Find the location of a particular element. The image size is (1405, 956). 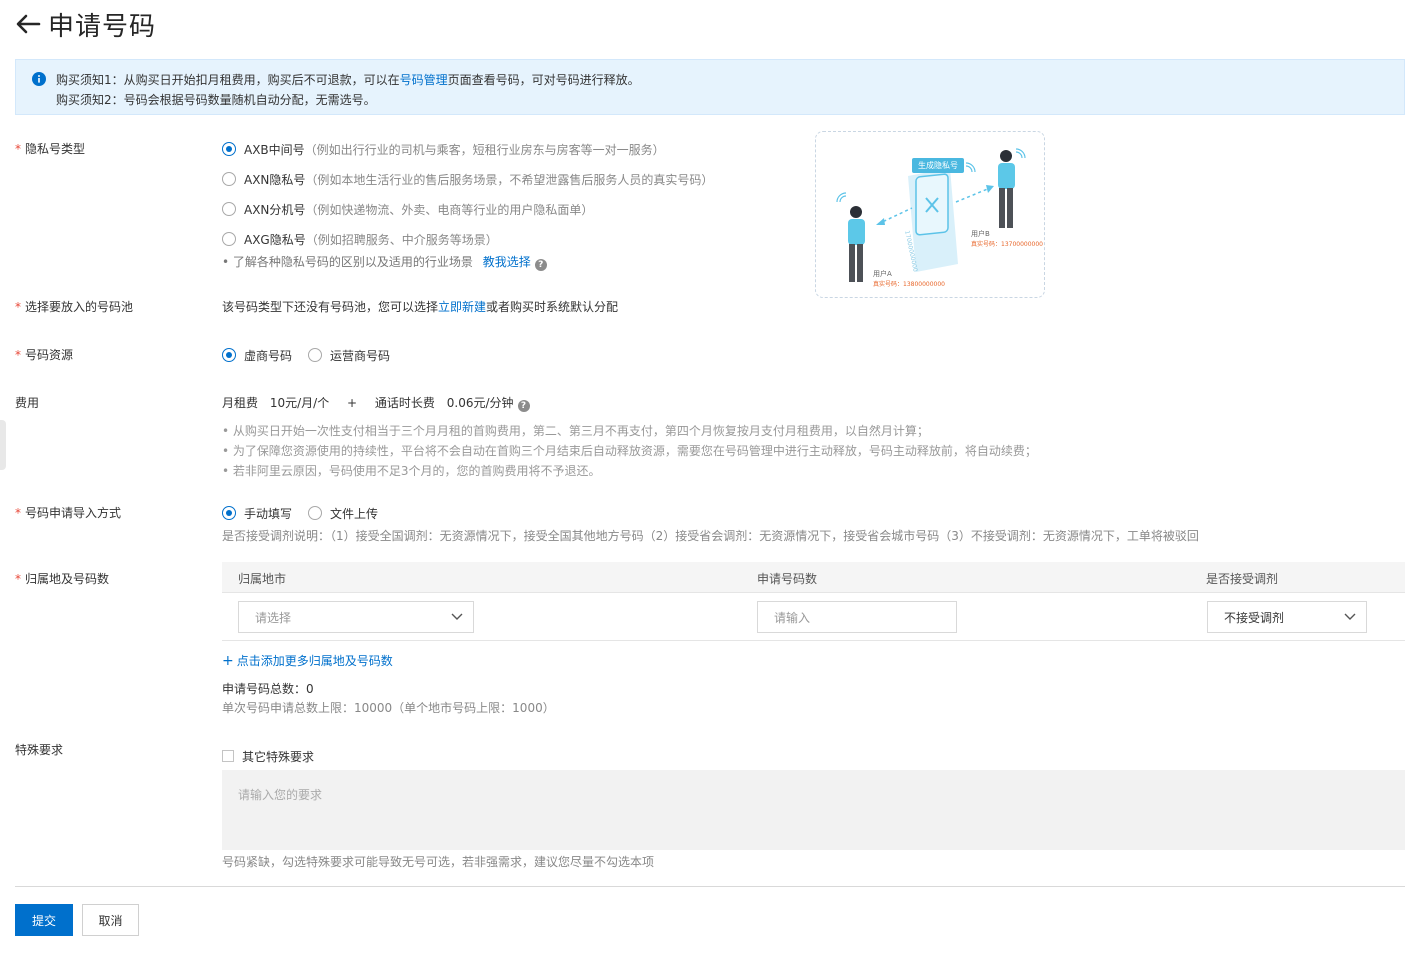

call-fee-label: 通话时长费 is located at coordinates (404, 403).